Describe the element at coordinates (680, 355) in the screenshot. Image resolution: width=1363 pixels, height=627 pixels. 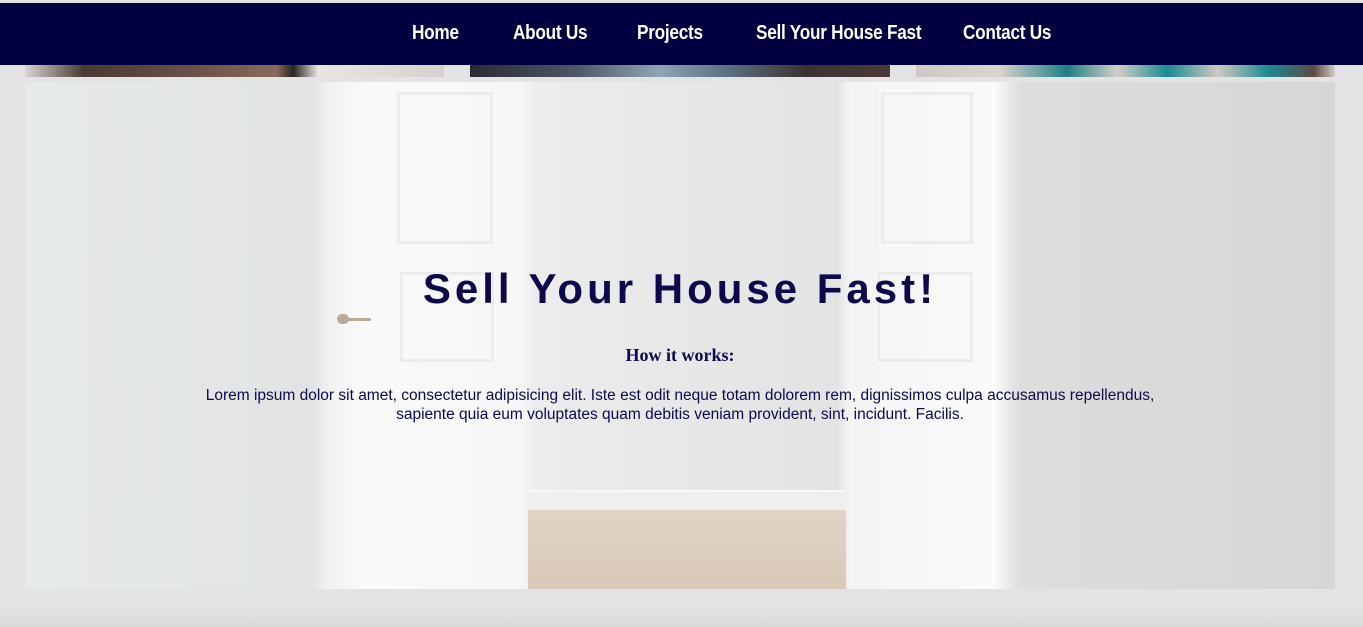
I see `hero-subtitle: How it works:` at that location.